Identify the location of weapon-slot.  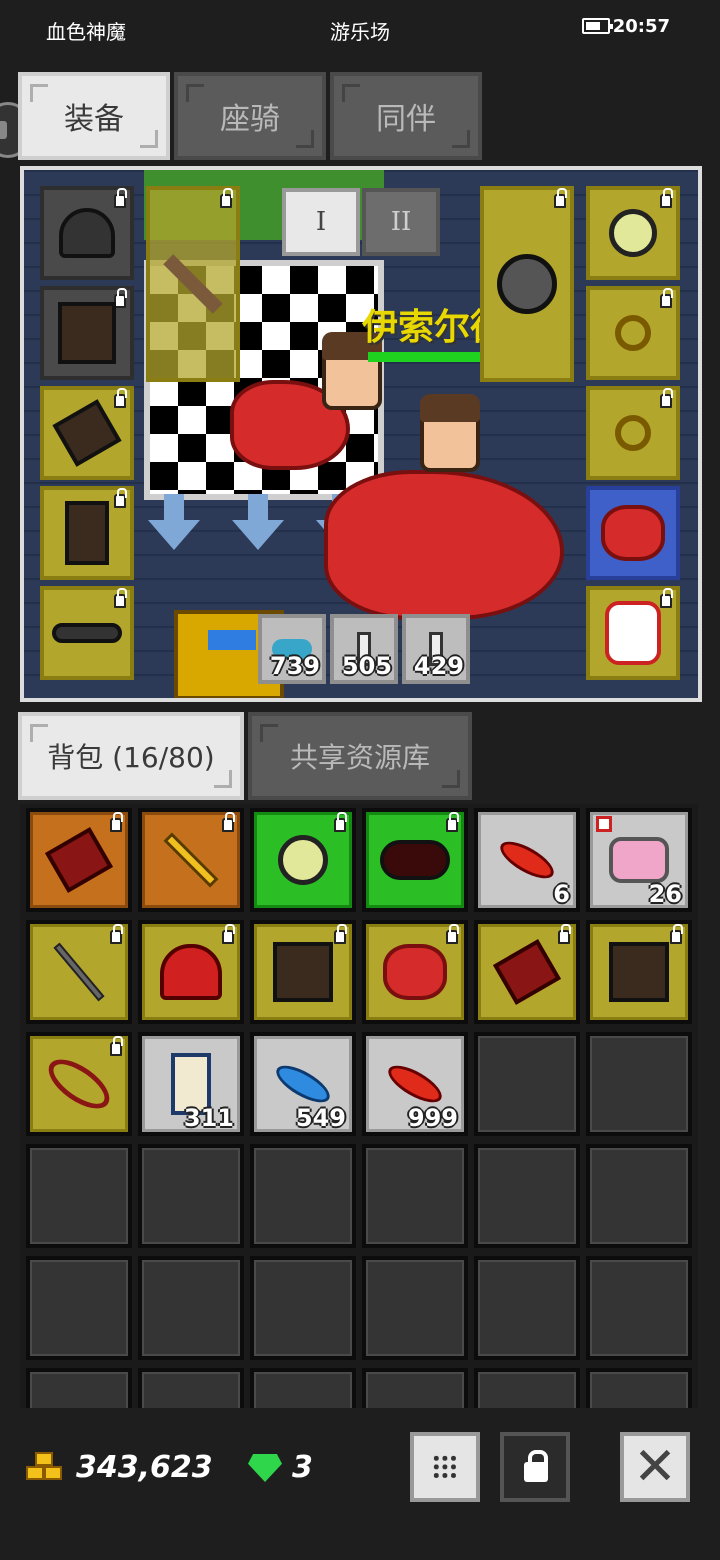
(193, 284).